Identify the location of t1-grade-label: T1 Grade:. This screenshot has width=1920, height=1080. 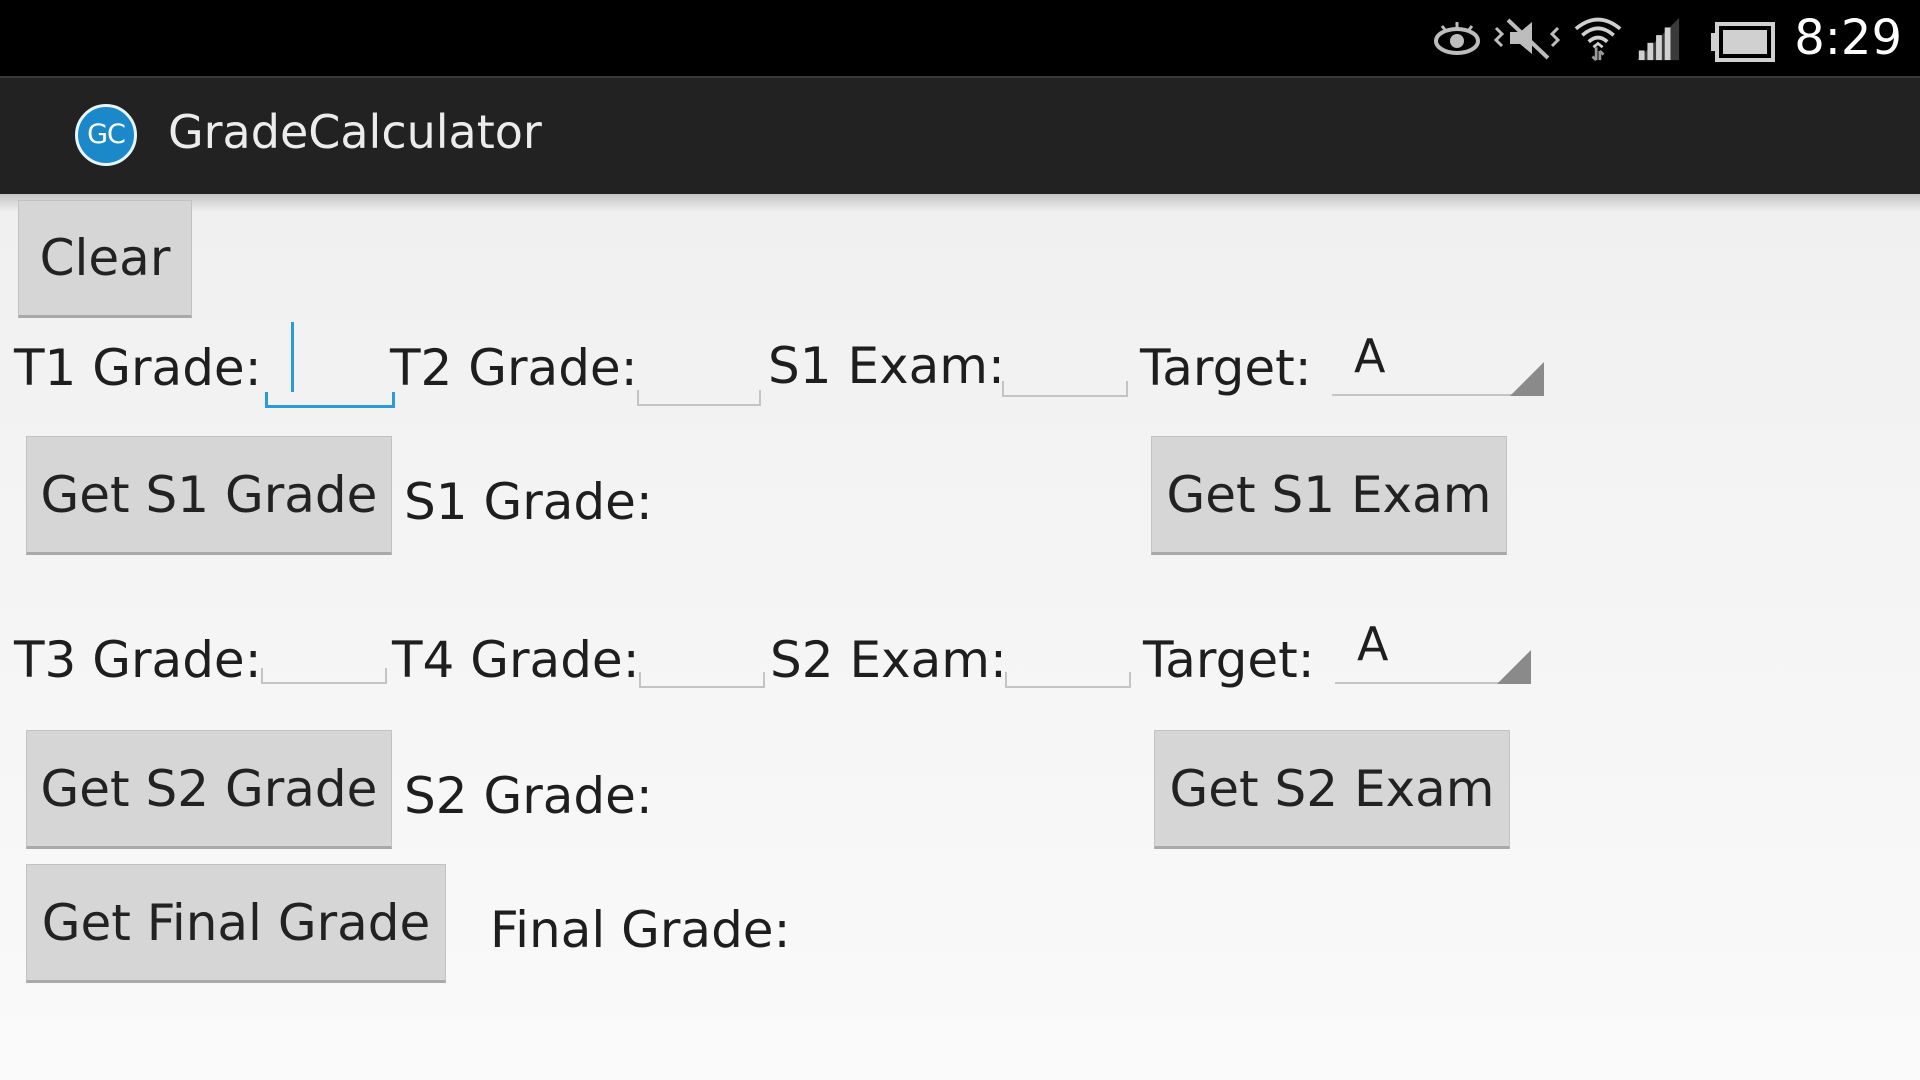
(138, 368).